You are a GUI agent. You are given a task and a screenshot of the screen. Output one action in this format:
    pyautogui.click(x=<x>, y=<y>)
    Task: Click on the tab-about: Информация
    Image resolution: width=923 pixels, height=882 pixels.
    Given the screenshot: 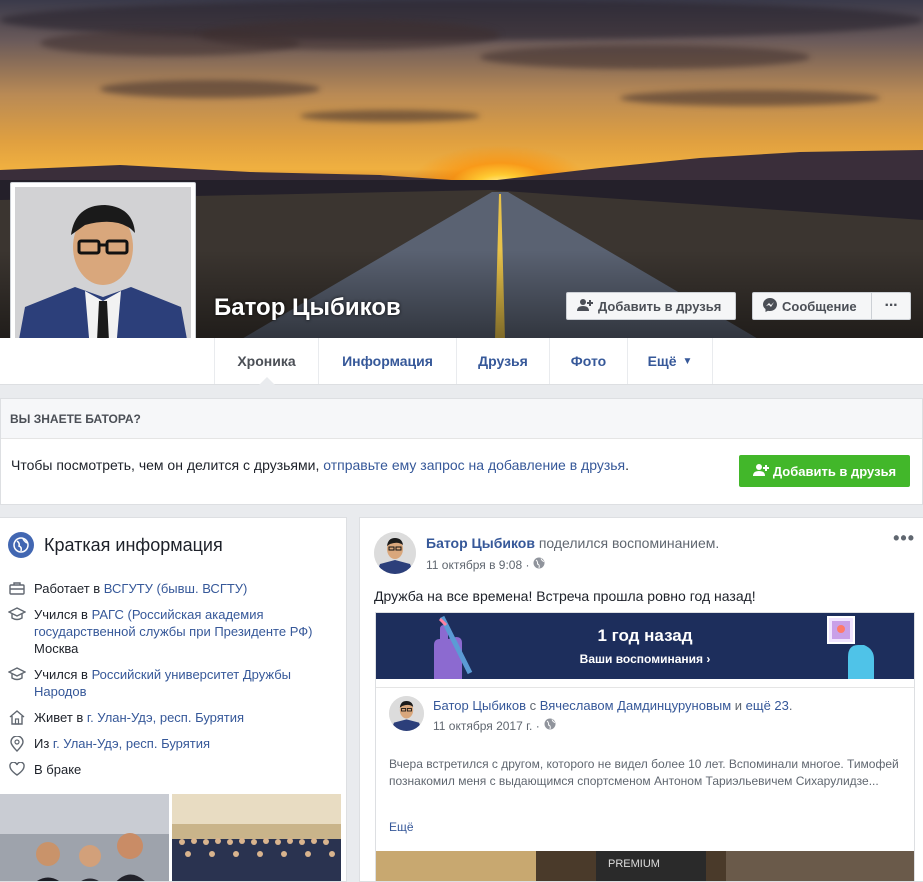 What is the action you would take?
    pyautogui.click(x=387, y=361)
    